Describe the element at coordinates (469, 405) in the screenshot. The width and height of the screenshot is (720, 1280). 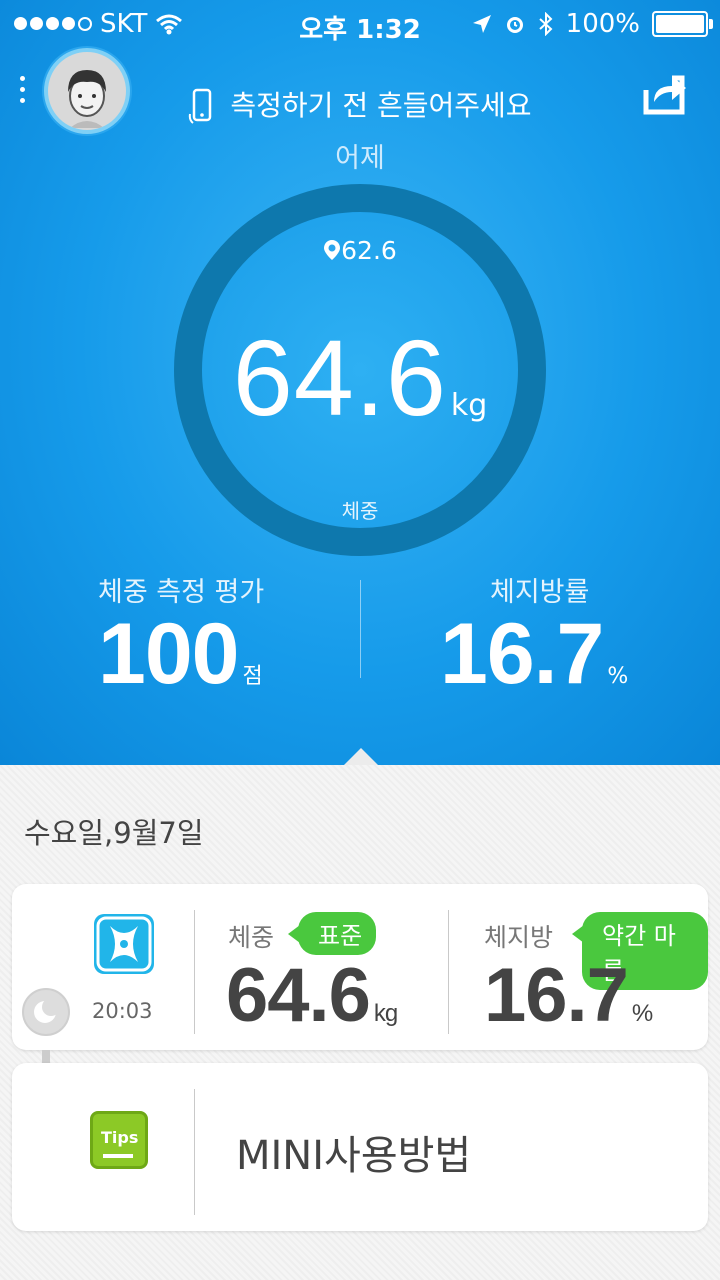
I see `weight-unit: kg` at that location.